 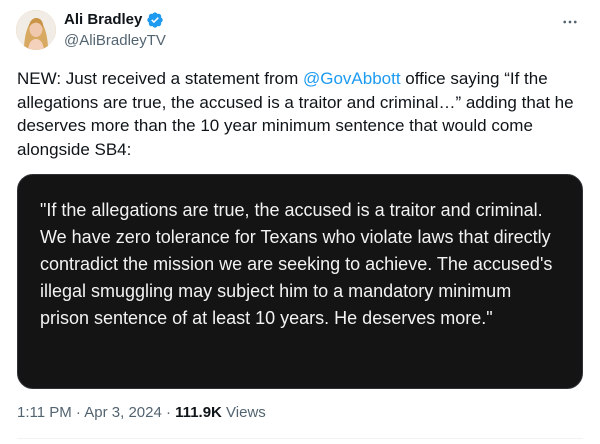 What do you see at coordinates (155, 20) in the screenshot?
I see `verified-badge-icon` at bounding box center [155, 20].